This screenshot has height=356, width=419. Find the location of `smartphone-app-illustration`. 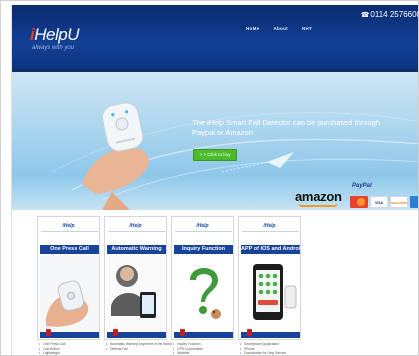

smartphone-app-illustration is located at coordinates (270, 293).